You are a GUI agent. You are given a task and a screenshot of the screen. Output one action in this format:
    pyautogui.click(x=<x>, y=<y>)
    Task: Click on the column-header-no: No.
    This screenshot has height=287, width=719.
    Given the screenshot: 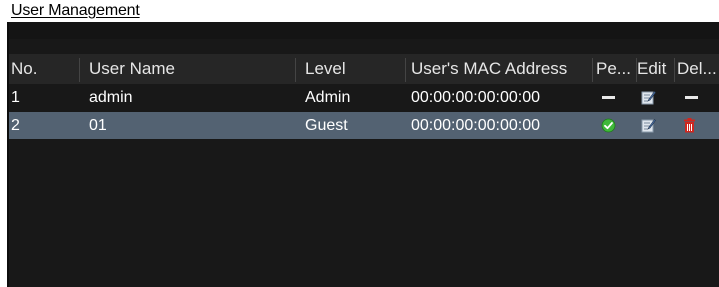 What is the action you would take?
    pyautogui.click(x=44, y=69)
    